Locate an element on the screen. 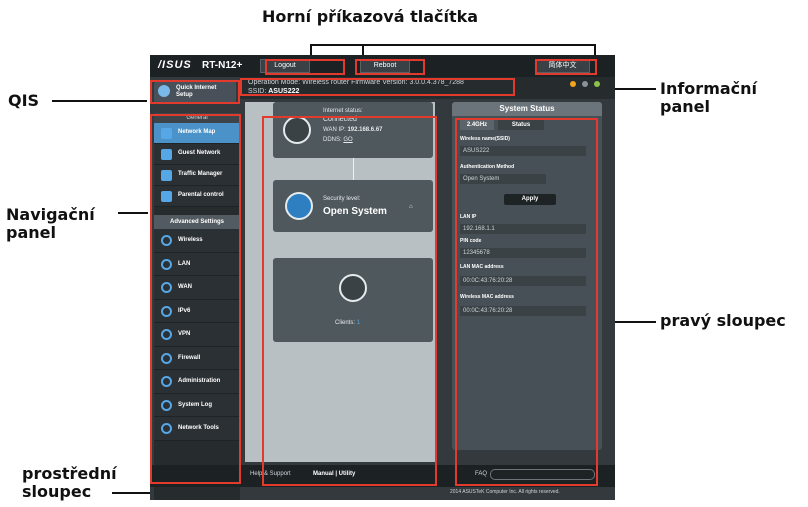  callout-top-buttons: Horní příkazová tlačítka is located at coordinates (370, 16).